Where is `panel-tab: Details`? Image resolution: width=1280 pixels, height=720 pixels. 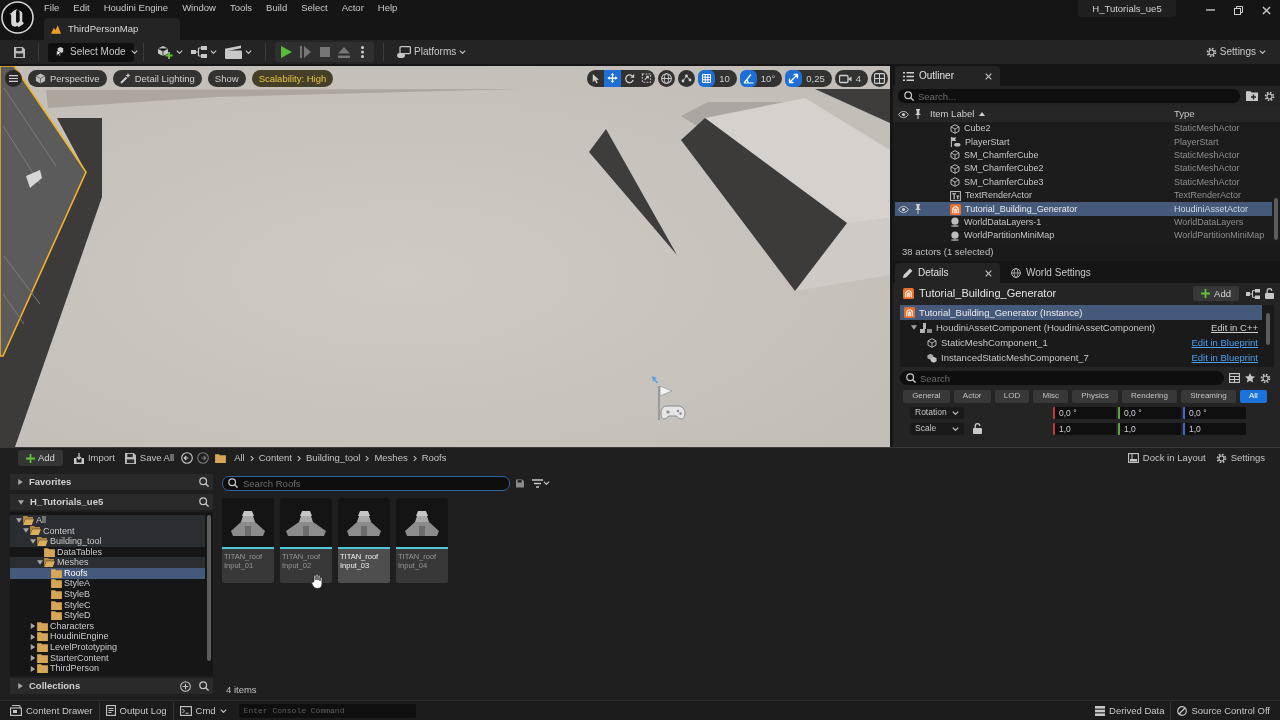 panel-tab: Details is located at coordinates (947, 273).